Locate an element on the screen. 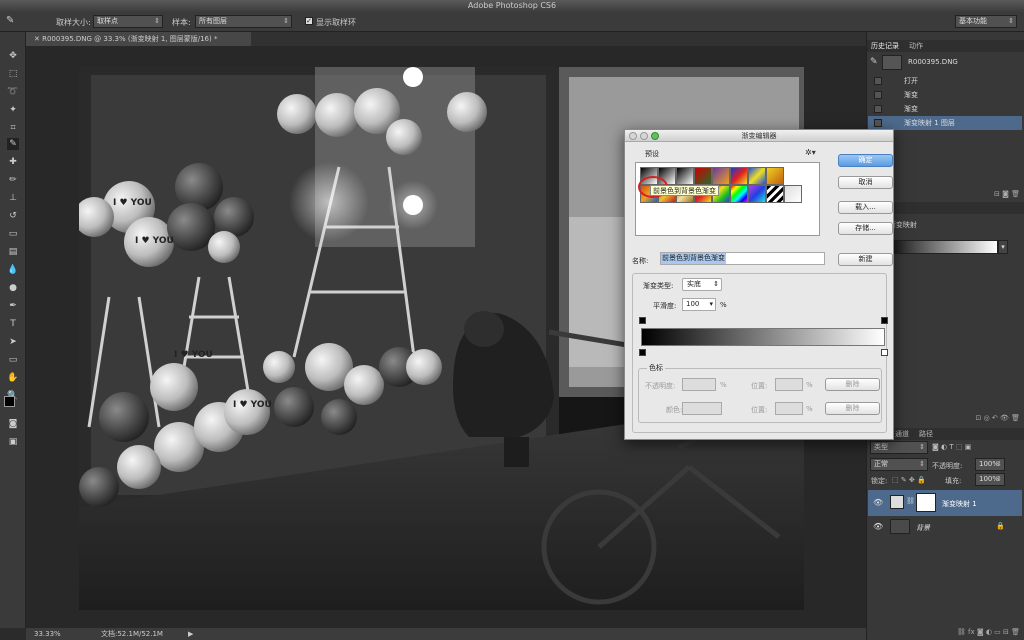  history-item: 打开 is located at coordinates (945, 81).